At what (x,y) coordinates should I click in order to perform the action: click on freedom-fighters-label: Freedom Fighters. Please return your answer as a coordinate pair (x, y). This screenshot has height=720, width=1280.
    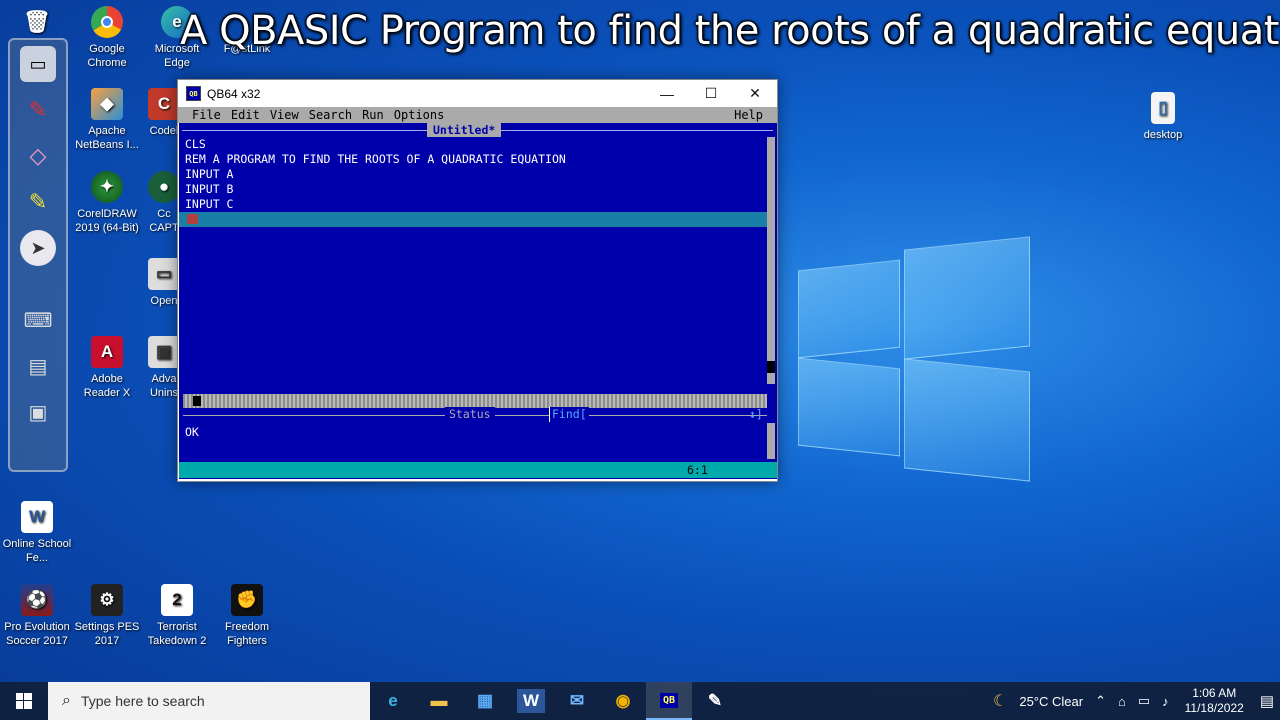
    Looking at the image, I should click on (247, 634).